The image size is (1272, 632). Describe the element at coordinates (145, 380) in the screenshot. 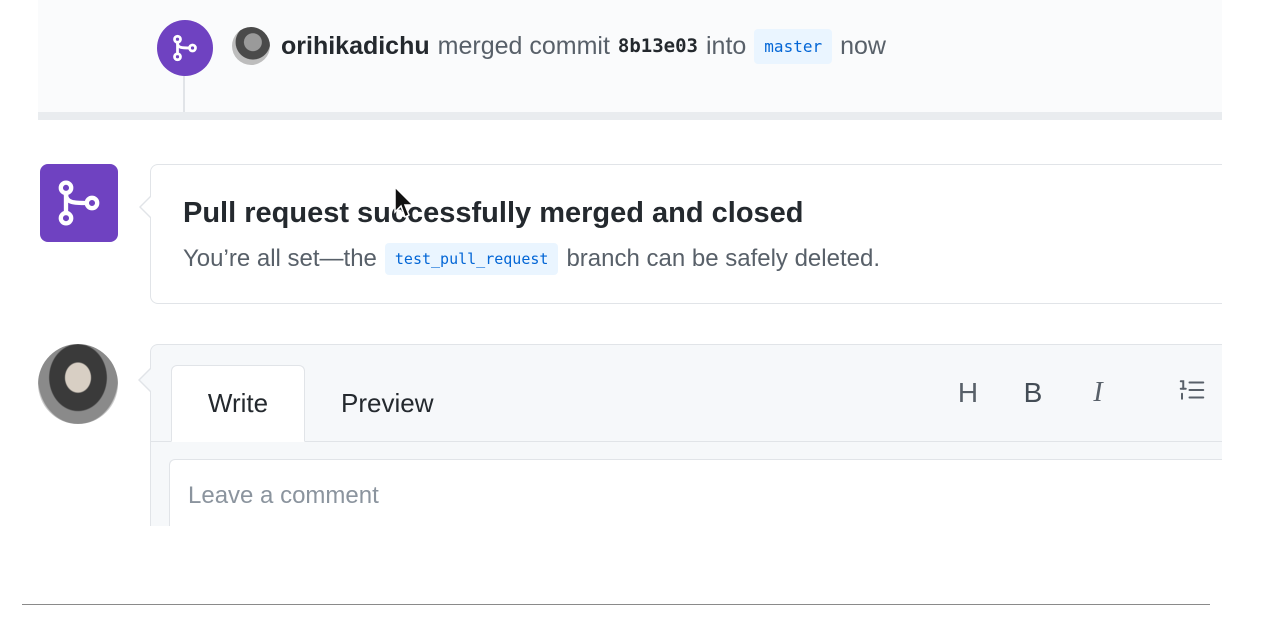

I see `composer-pointer-inner` at that location.